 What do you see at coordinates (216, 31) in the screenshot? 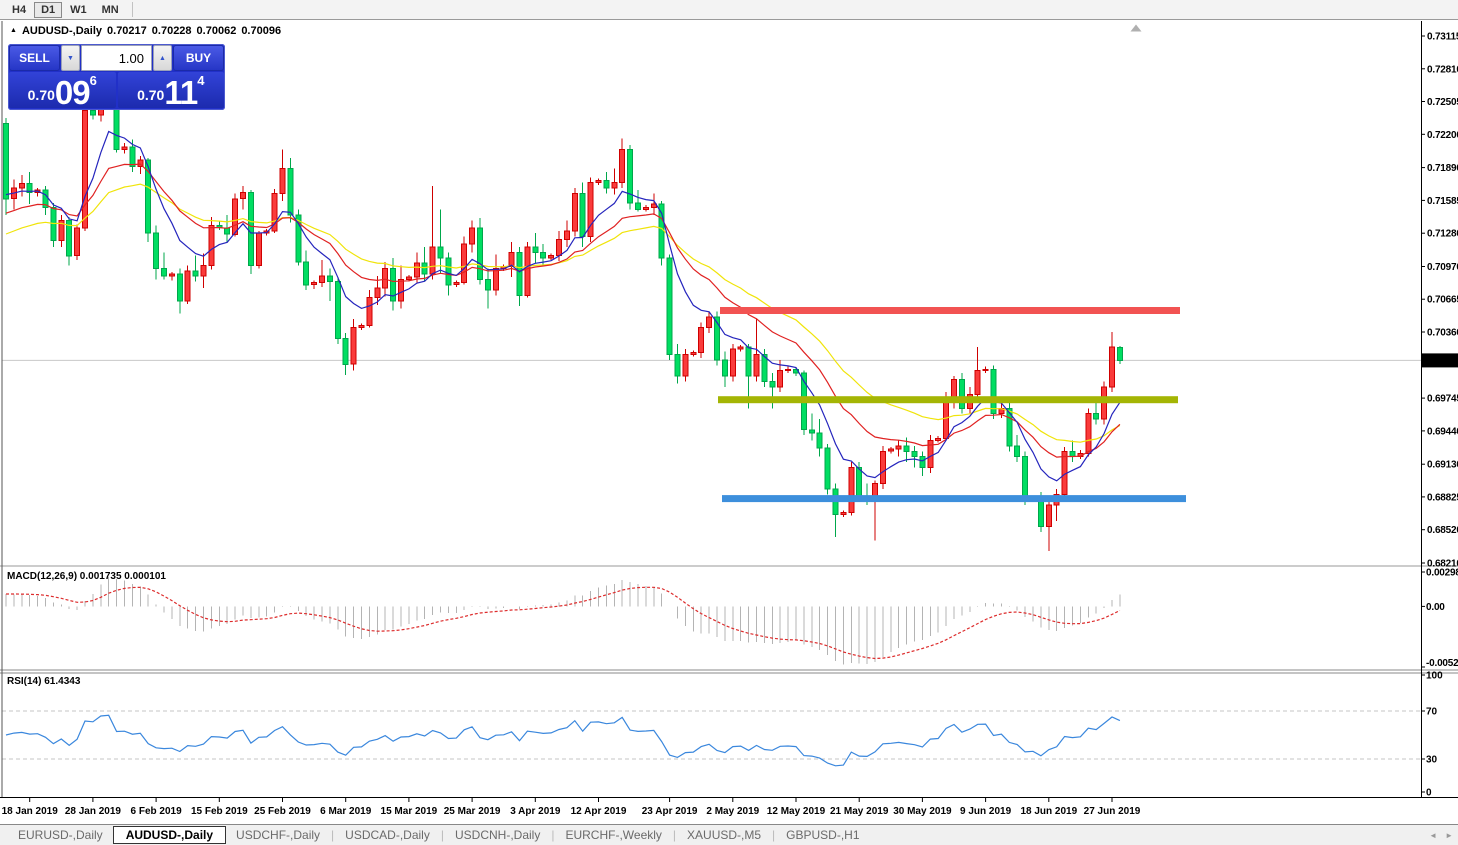
I see `ohlc-low: 0.70062` at bounding box center [216, 31].